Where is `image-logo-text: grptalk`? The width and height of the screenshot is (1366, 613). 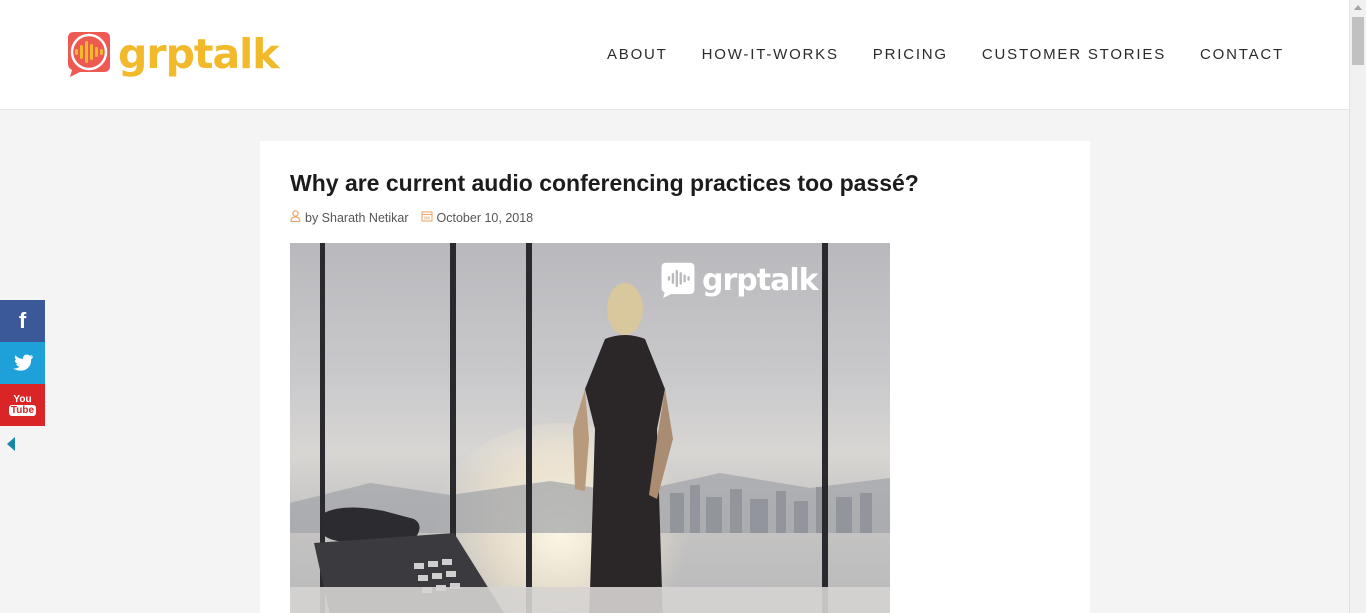 image-logo-text: grptalk is located at coordinates (760, 280).